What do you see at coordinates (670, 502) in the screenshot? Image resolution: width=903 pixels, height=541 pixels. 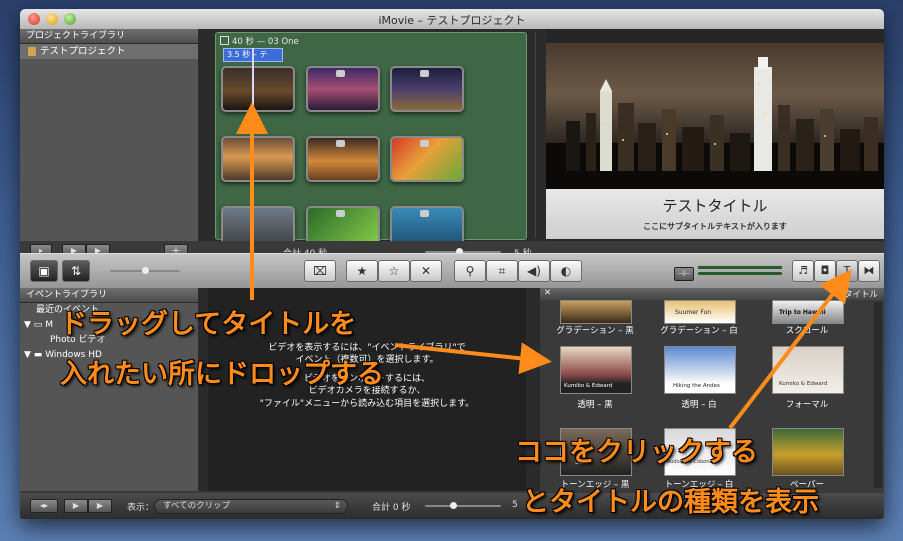 I see `annotation-click-line2: とタイトルの種類を表示` at bounding box center [670, 502].